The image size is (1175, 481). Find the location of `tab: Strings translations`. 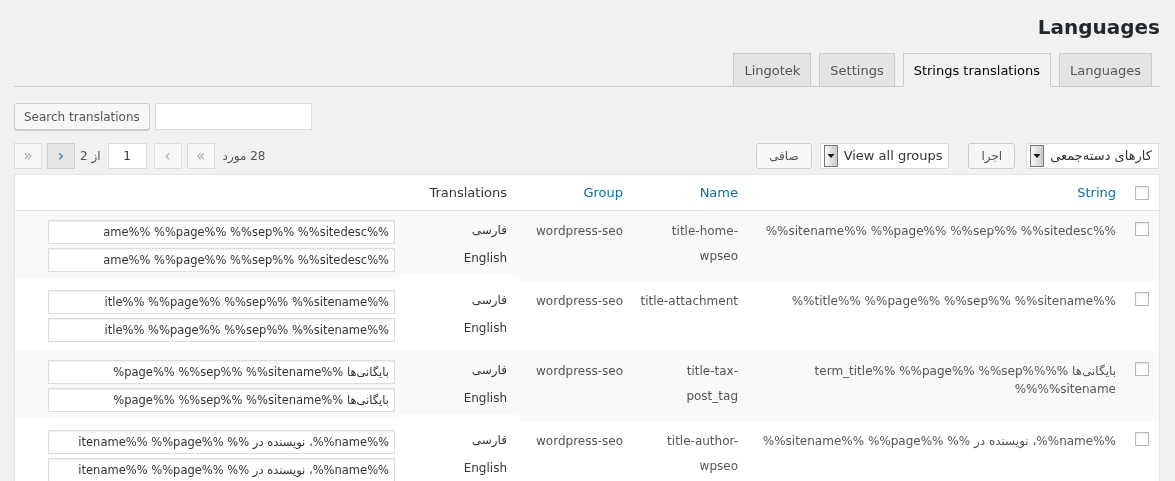

tab: Strings translations is located at coordinates (977, 70).